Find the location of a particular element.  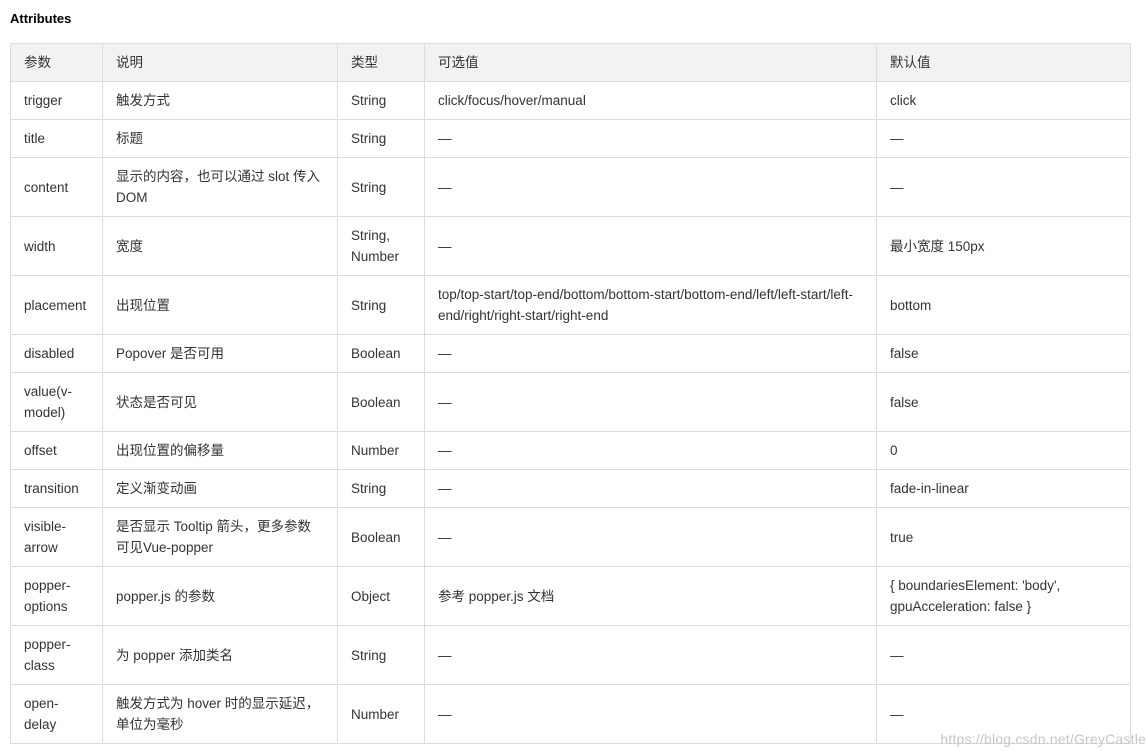

cell-type: Object is located at coordinates (381, 596).